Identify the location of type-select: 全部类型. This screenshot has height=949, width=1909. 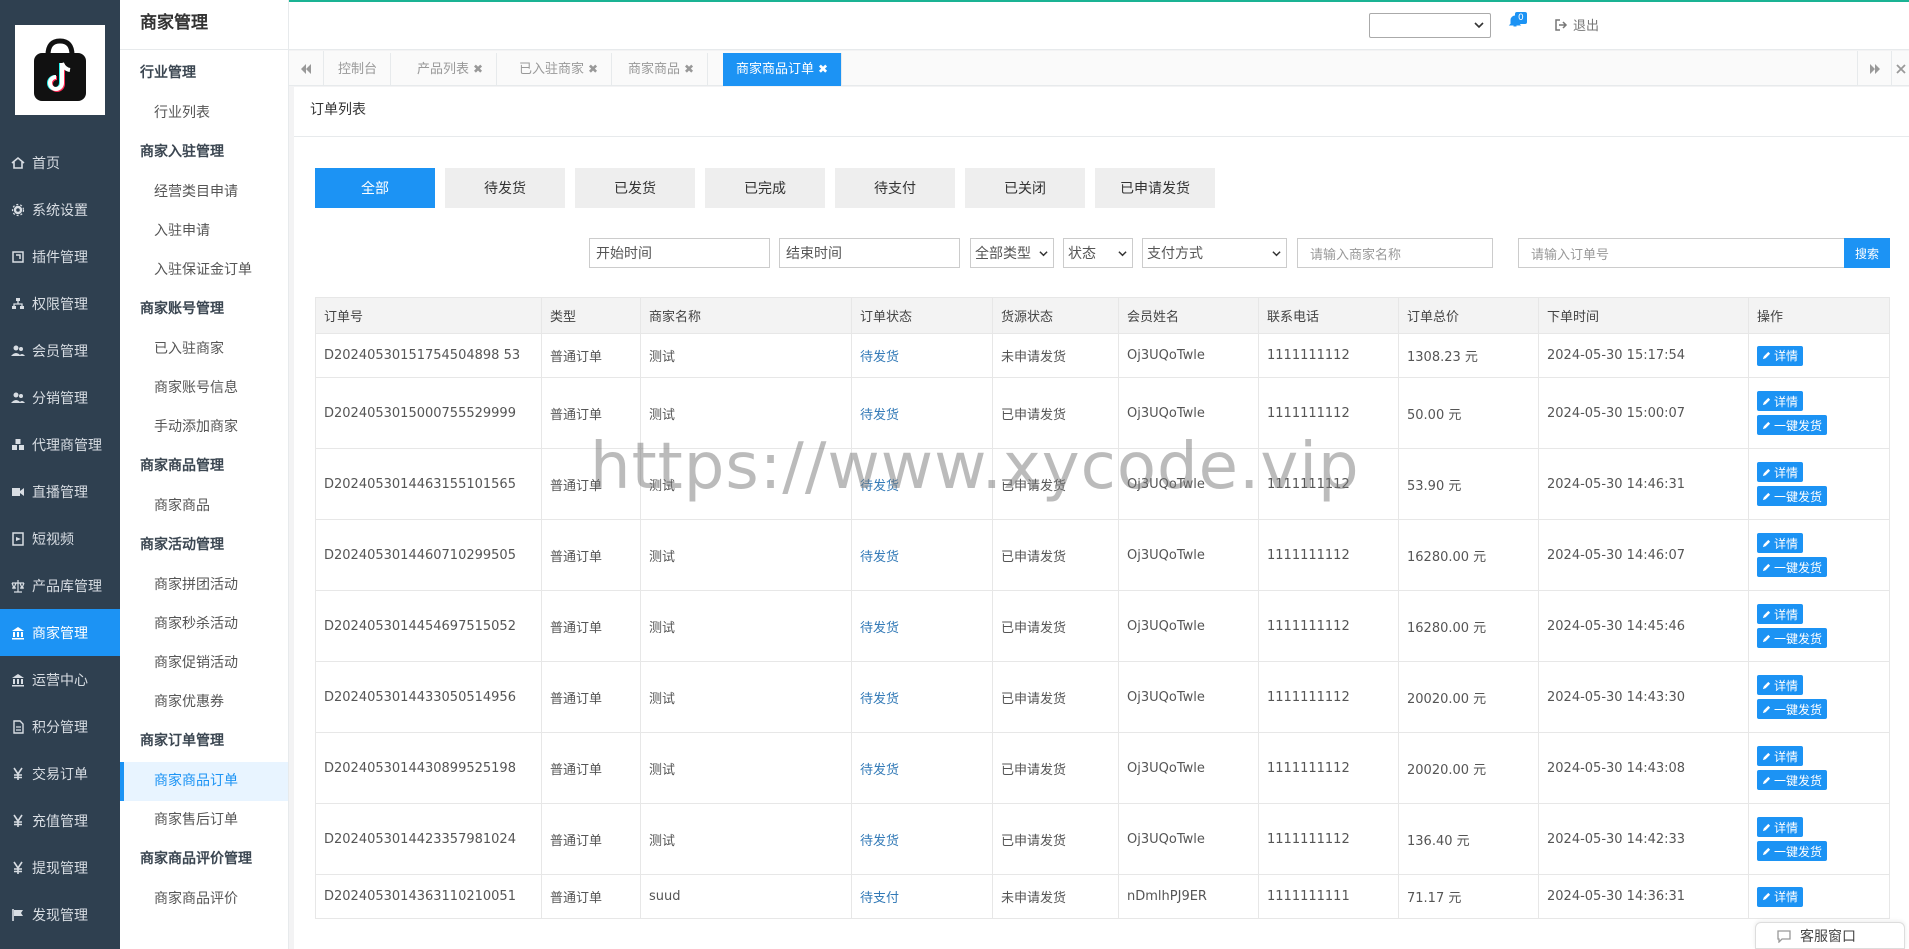
(1012, 253).